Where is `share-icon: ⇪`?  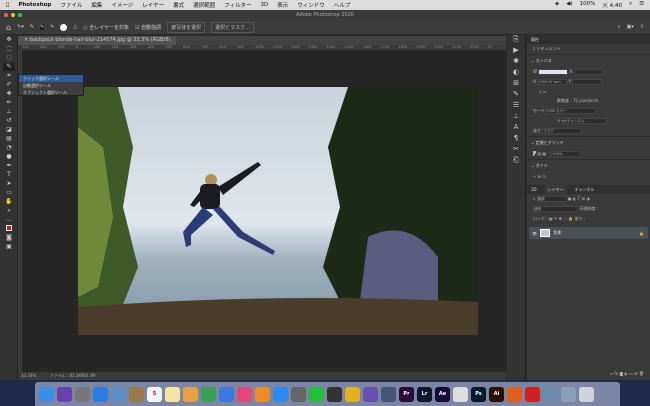 share-icon: ⇪ is located at coordinates (642, 27).